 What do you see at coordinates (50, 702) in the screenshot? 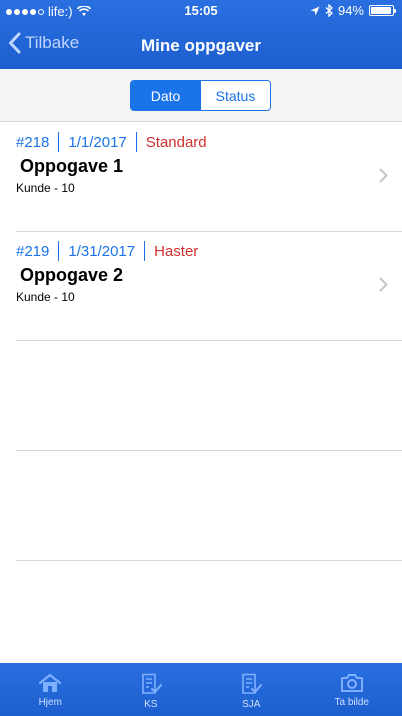
I see `tab-label: Hjem` at bounding box center [50, 702].